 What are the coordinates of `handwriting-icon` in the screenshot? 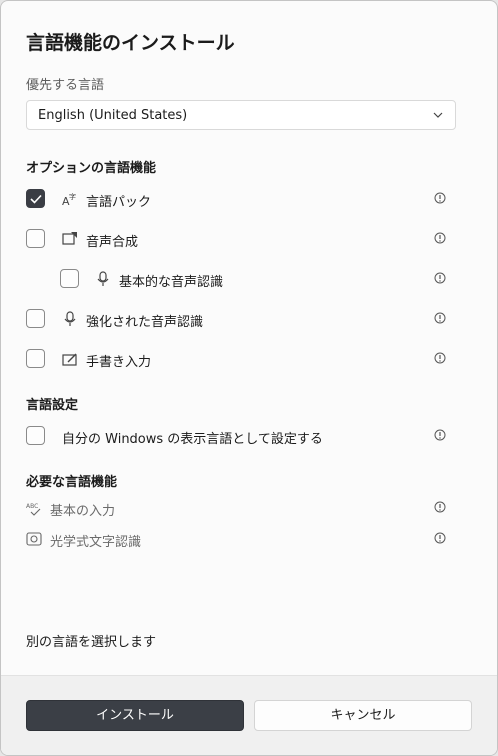 It's located at (69, 359).